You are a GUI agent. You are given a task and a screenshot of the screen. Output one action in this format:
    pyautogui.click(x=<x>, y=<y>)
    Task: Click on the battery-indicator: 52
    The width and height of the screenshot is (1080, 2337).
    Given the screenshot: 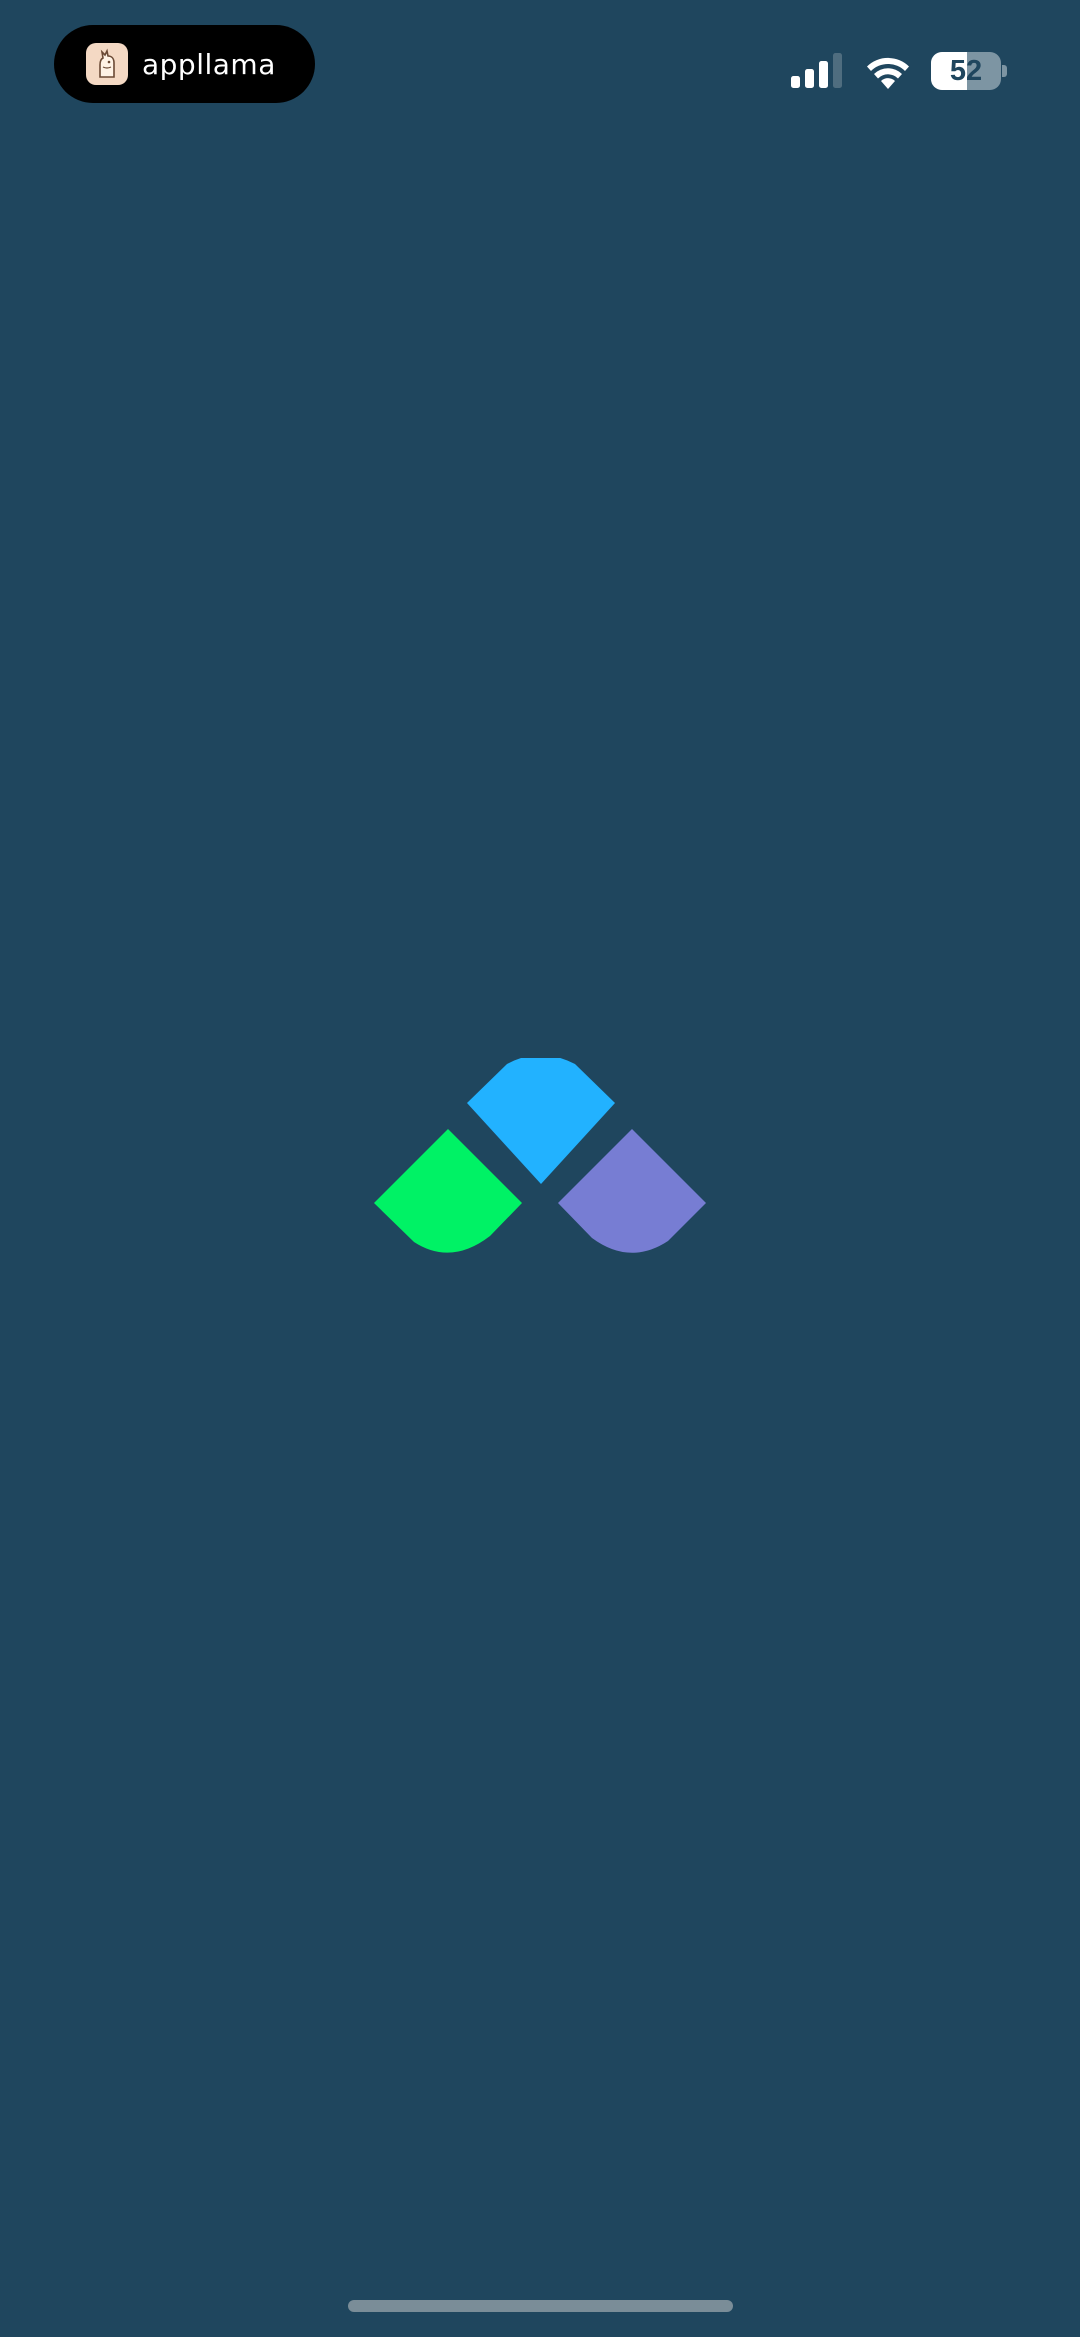 What is the action you would take?
    pyautogui.click(x=969, y=71)
    